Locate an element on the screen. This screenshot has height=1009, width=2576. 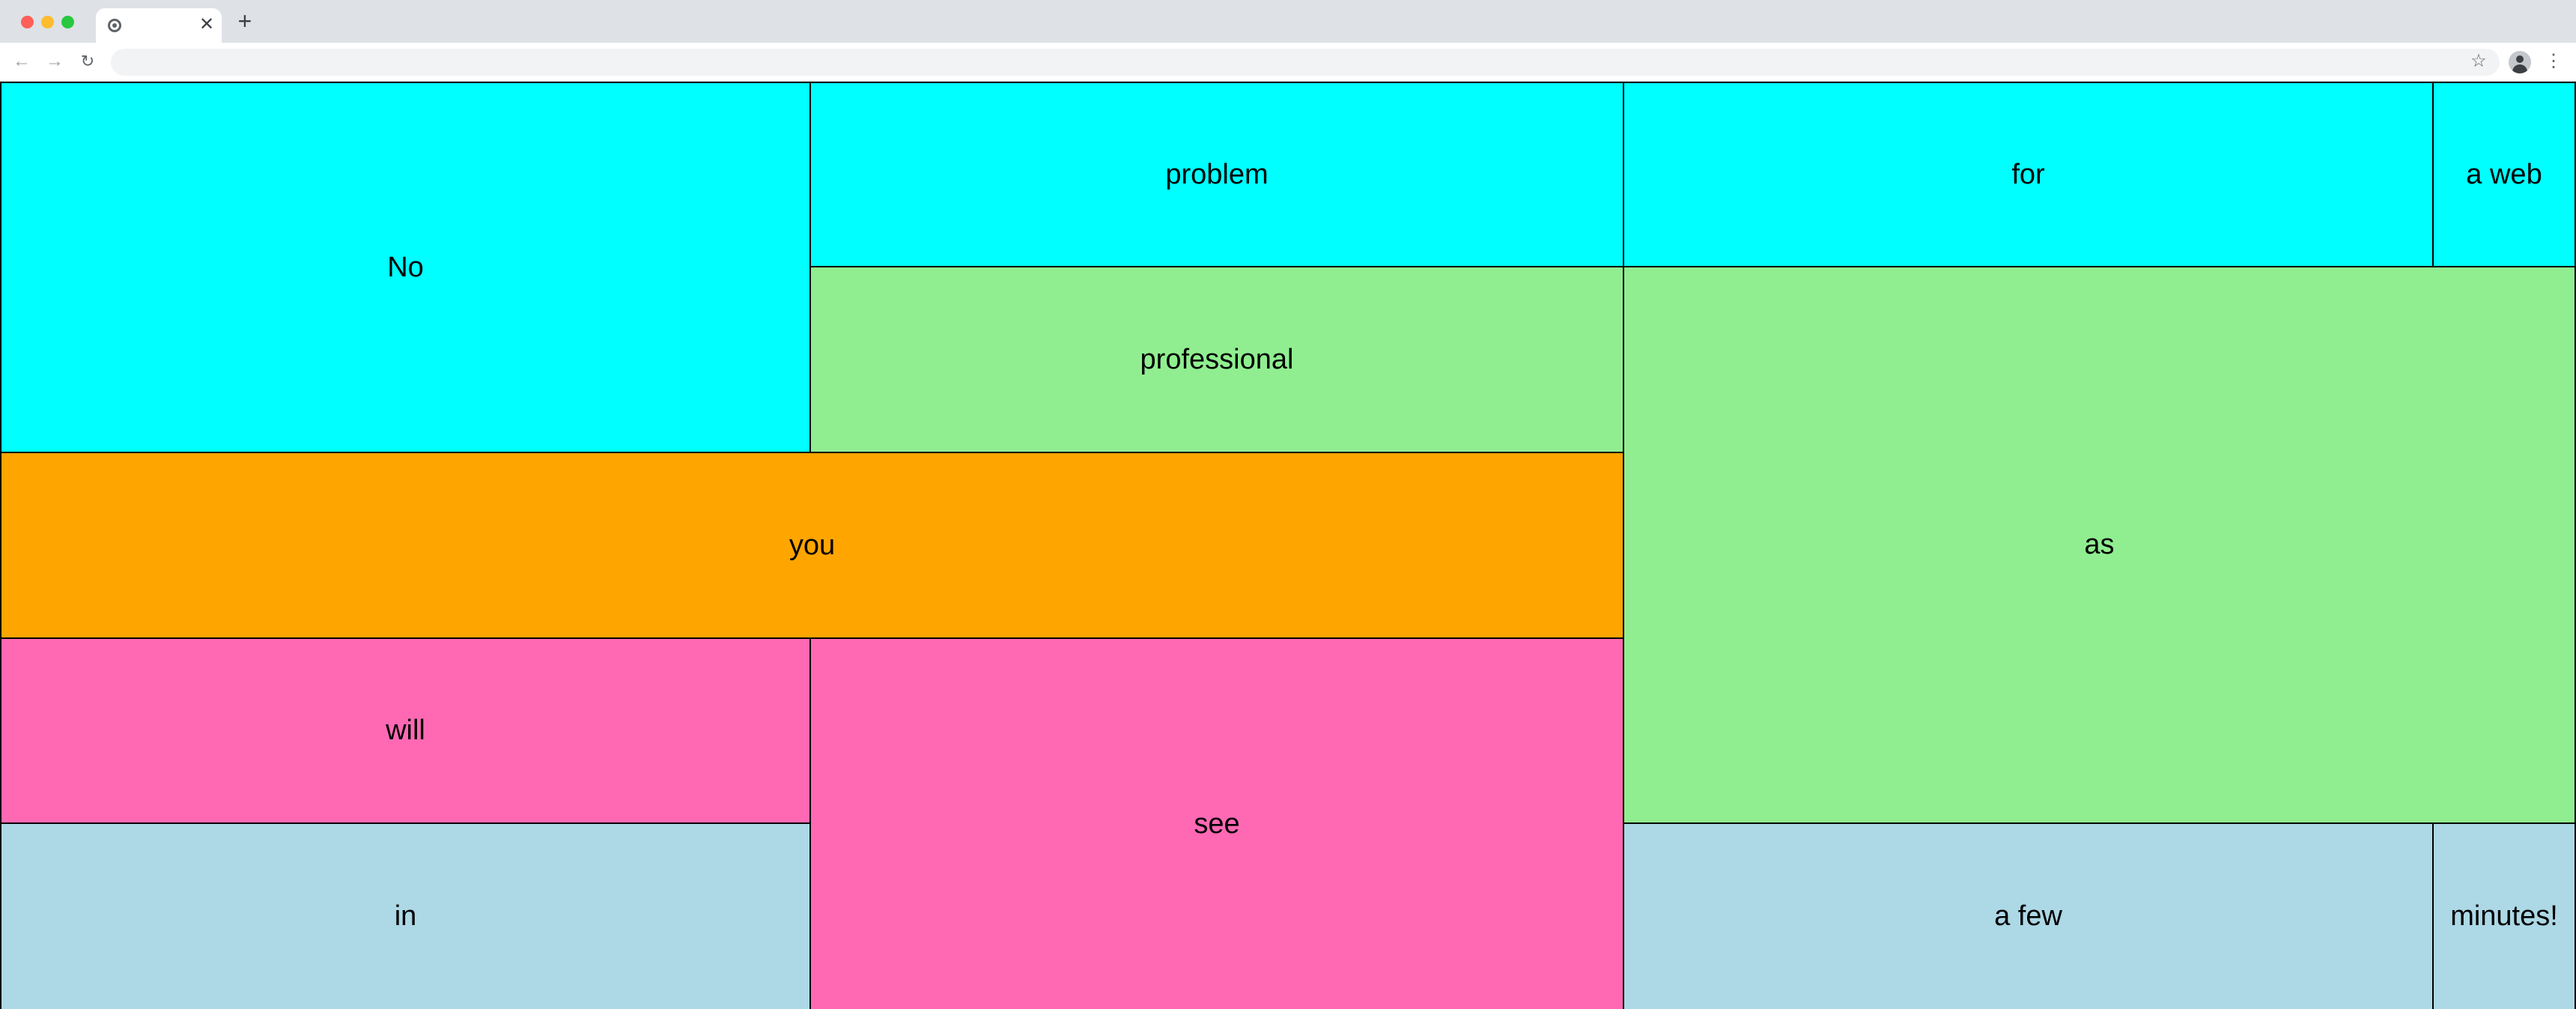
browser-tab: ✕ is located at coordinates (159, 25).